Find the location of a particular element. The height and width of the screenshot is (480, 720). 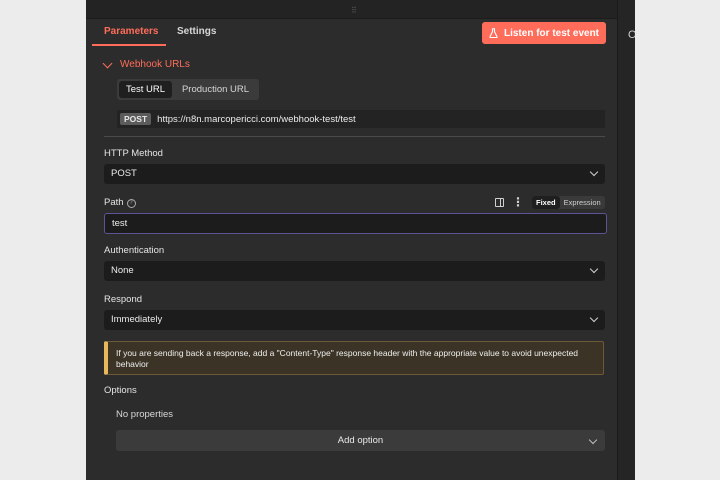

respond-value: Immediately is located at coordinates (137, 319).